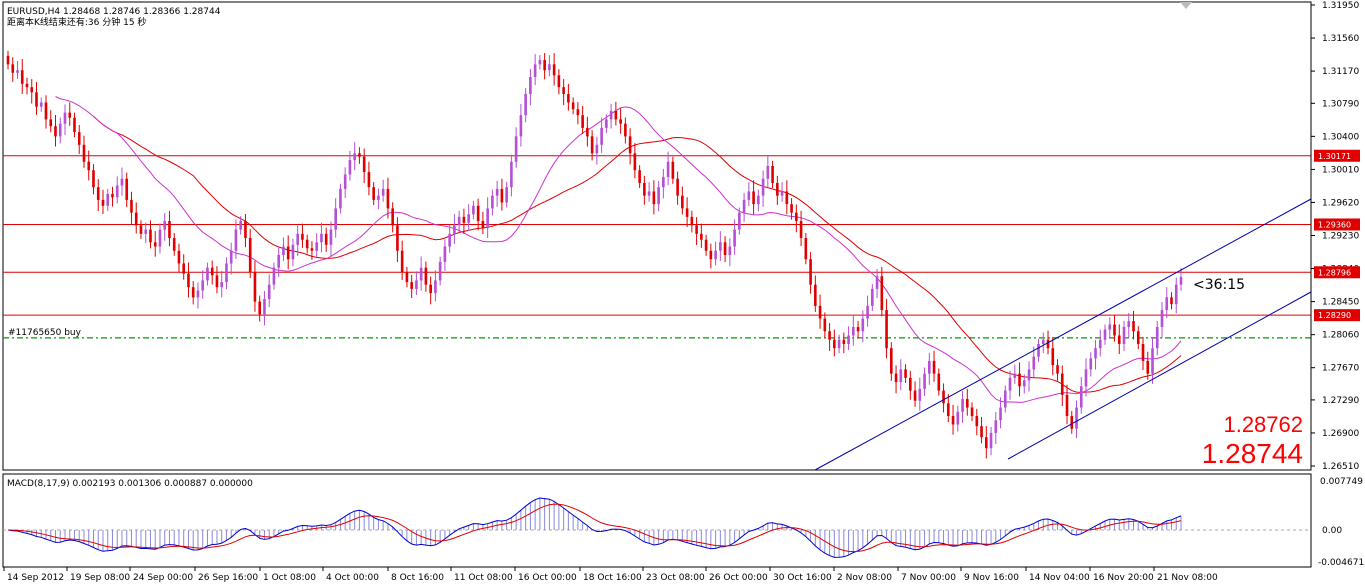  Describe the element at coordinates (1340, 6) in the screenshot. I see `price-tick-label: 1.31950` at that location.